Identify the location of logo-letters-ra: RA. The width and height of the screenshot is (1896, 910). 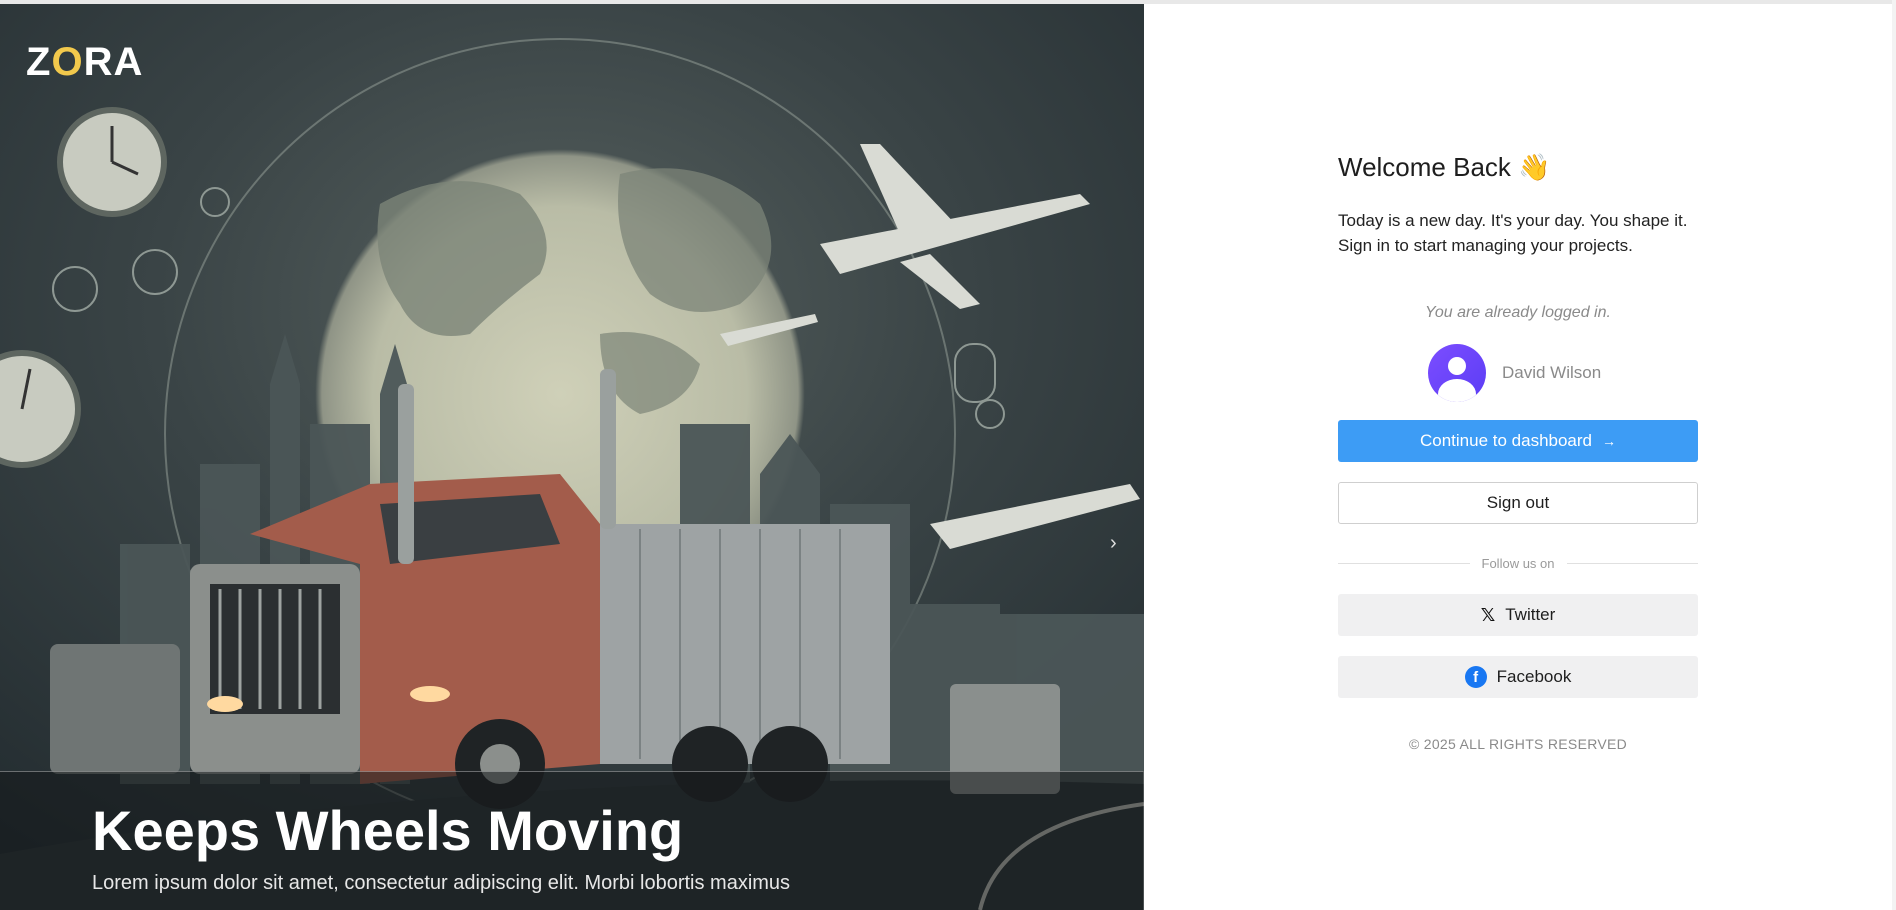
(113, 62).